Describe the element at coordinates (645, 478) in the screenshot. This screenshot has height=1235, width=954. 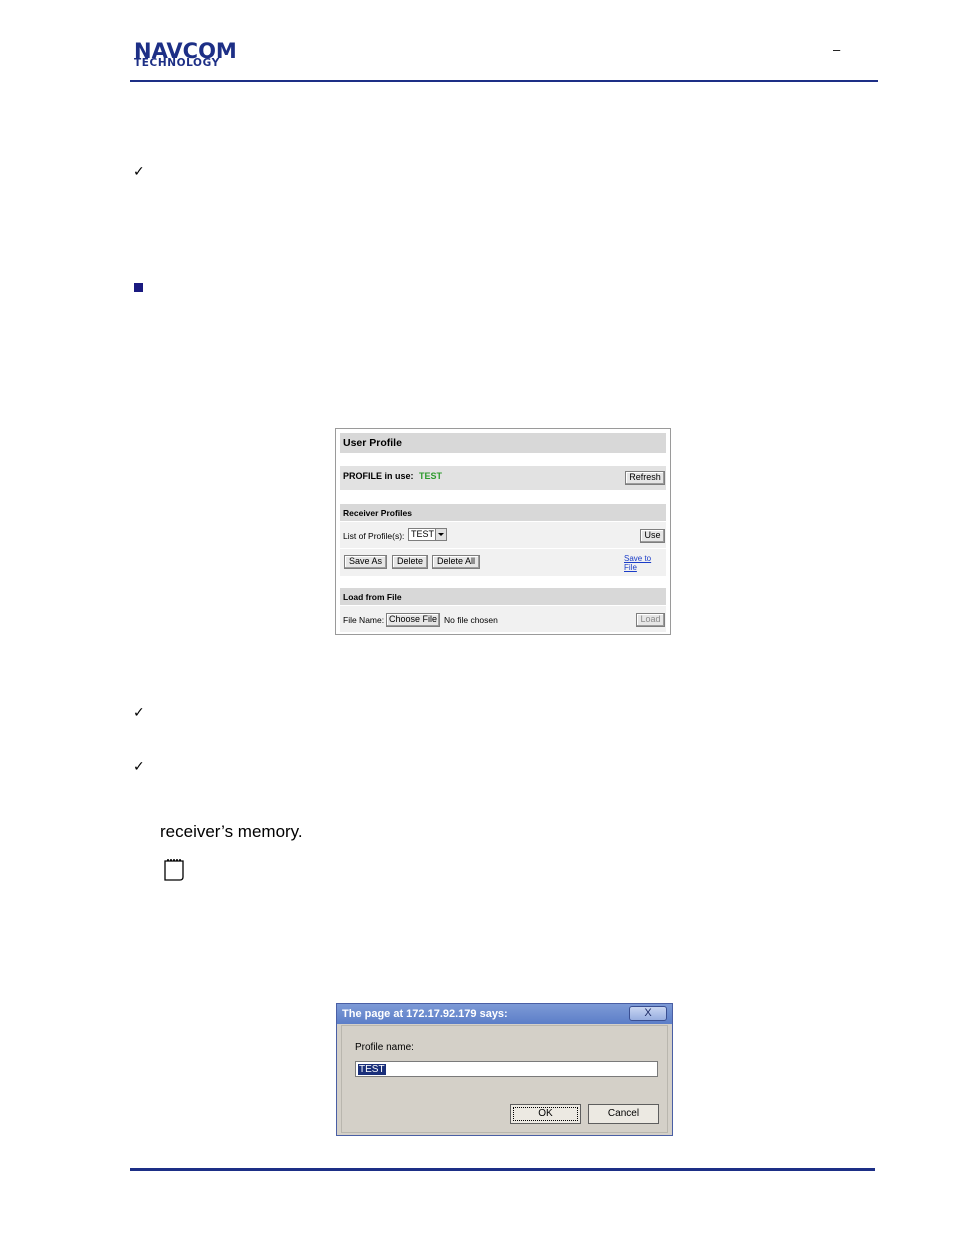
I see `refresh-button: Refresh` at that location.